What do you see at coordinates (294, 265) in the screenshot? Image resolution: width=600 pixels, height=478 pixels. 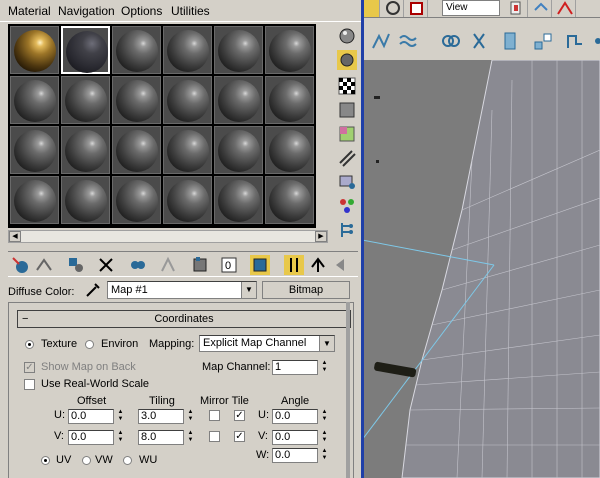 I see `show-end-result-icon` at bounding box center [294, 265].